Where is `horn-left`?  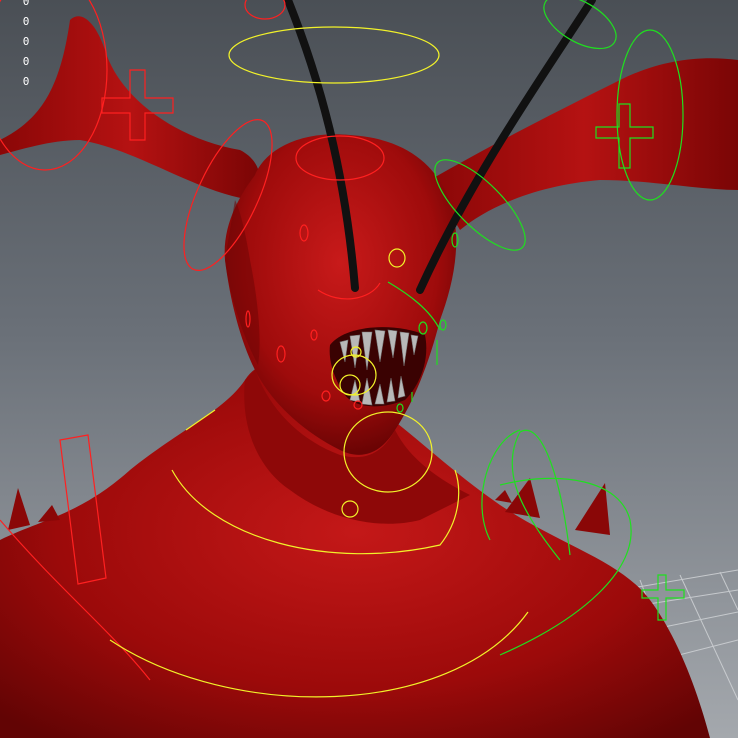 horn-left is located at coordinates (130, 108).